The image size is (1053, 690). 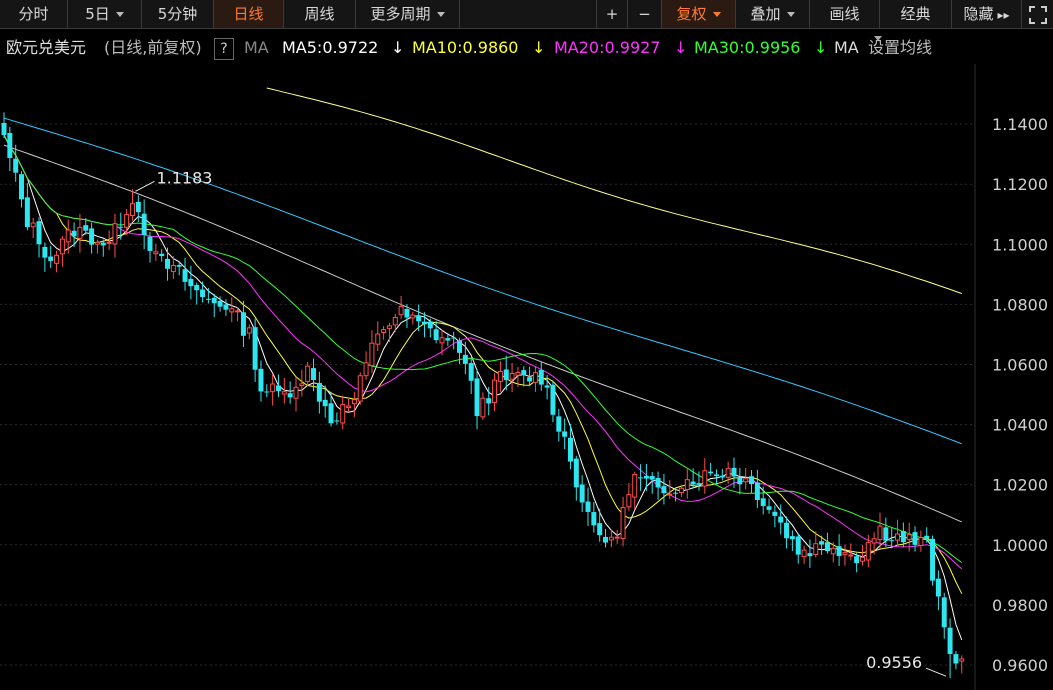 What do you see at coordinates (408, 14) in the screenshot?
I see `more-periods-dropdown: 更多周期` at bounding box center [408, 14].